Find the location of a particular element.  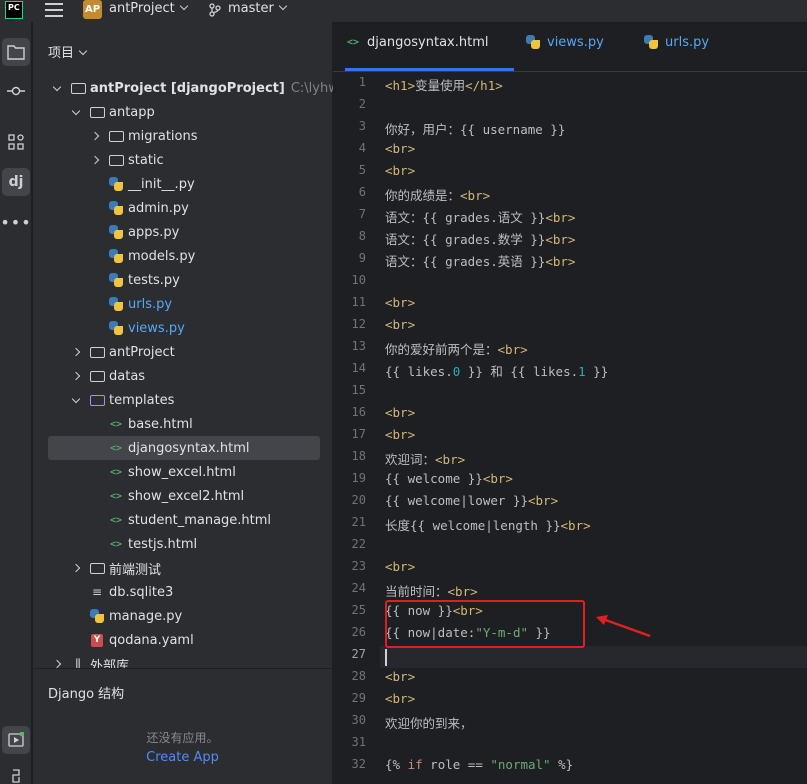

code-line: 你的成绩是：<br> is located at coordinates (437, 194).